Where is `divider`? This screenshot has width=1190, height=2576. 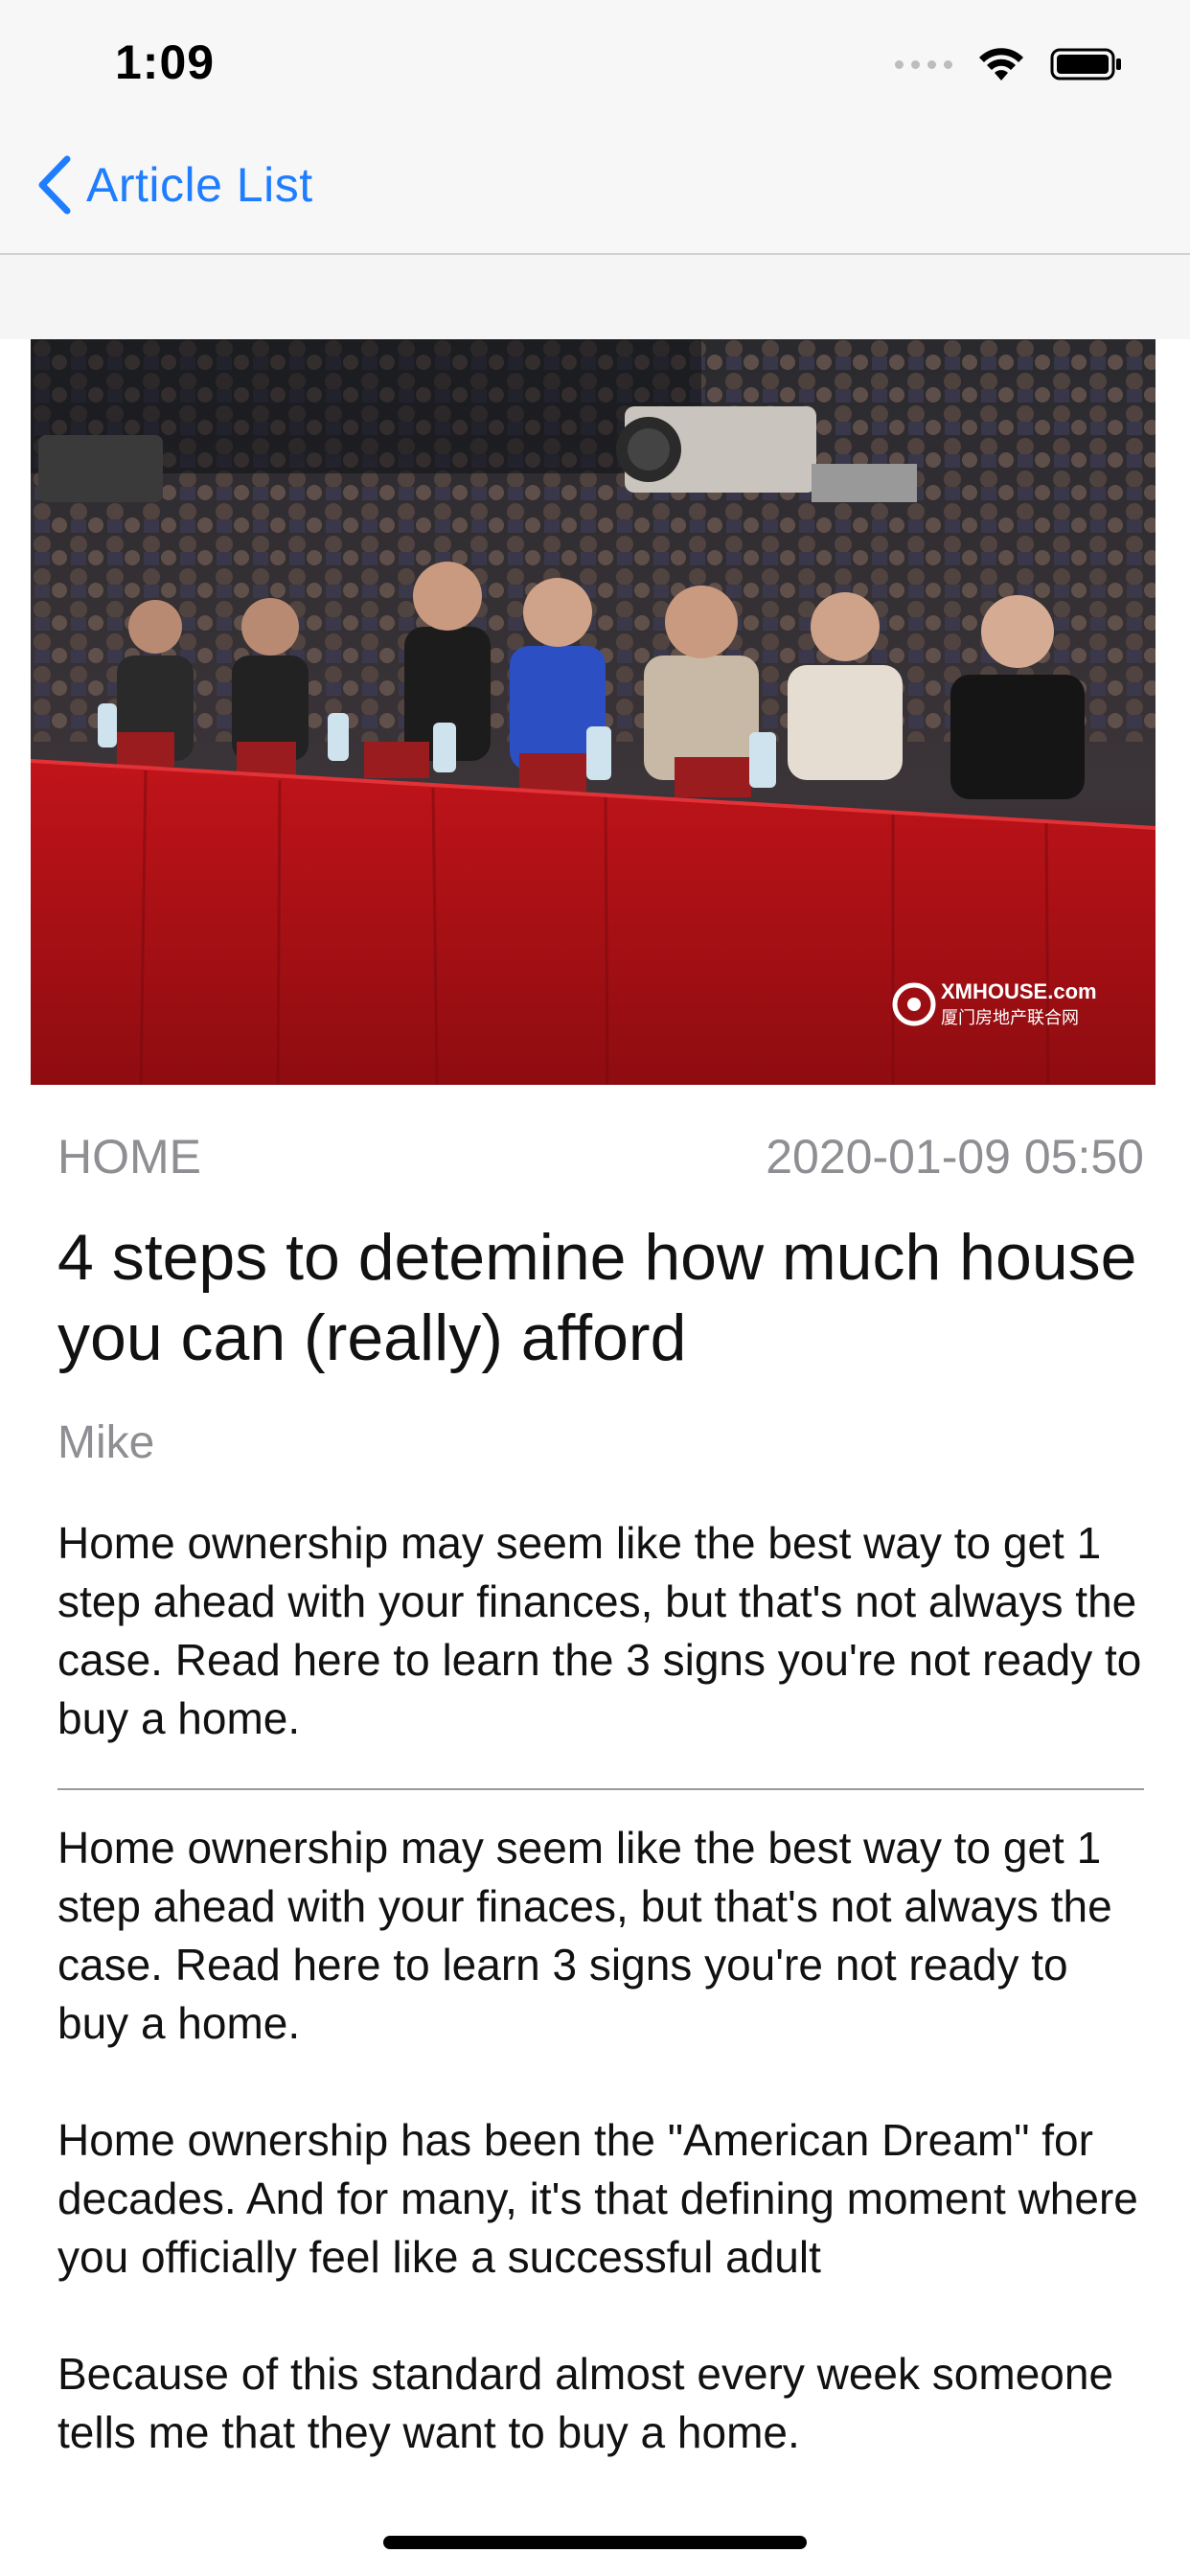 divider is located at coordinates (601, 1789).